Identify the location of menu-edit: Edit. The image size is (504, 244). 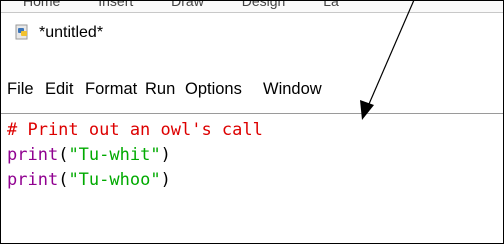
(59, 89).